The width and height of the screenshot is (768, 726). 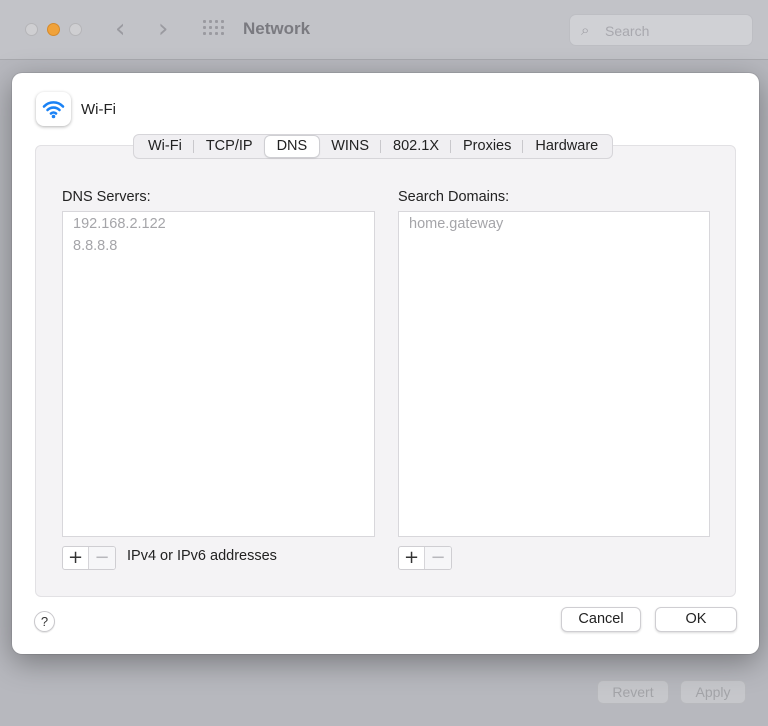 I want to click on apply-button: Apply, so click(x=713, y=692).